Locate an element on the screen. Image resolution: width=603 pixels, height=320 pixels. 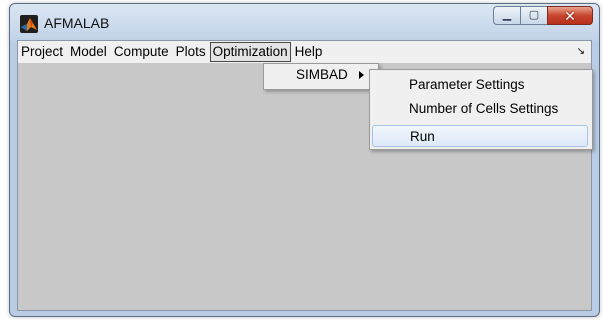
matlab-logo-icon is located at coordinates (29, 24).